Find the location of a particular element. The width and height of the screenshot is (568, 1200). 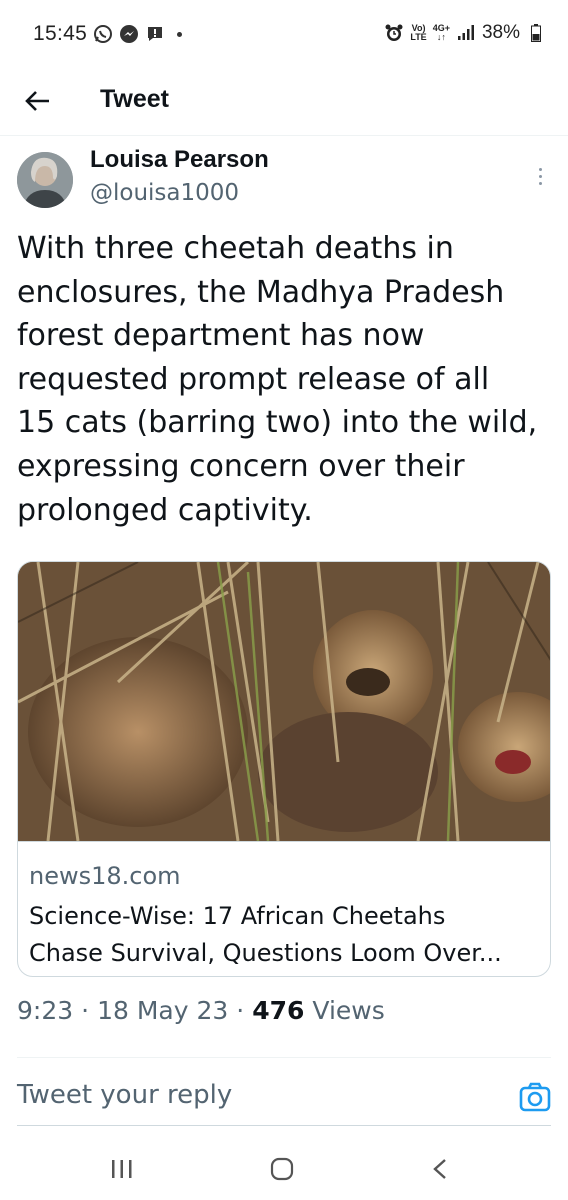

whatsapp-icon is located at coordinates (103, 34).